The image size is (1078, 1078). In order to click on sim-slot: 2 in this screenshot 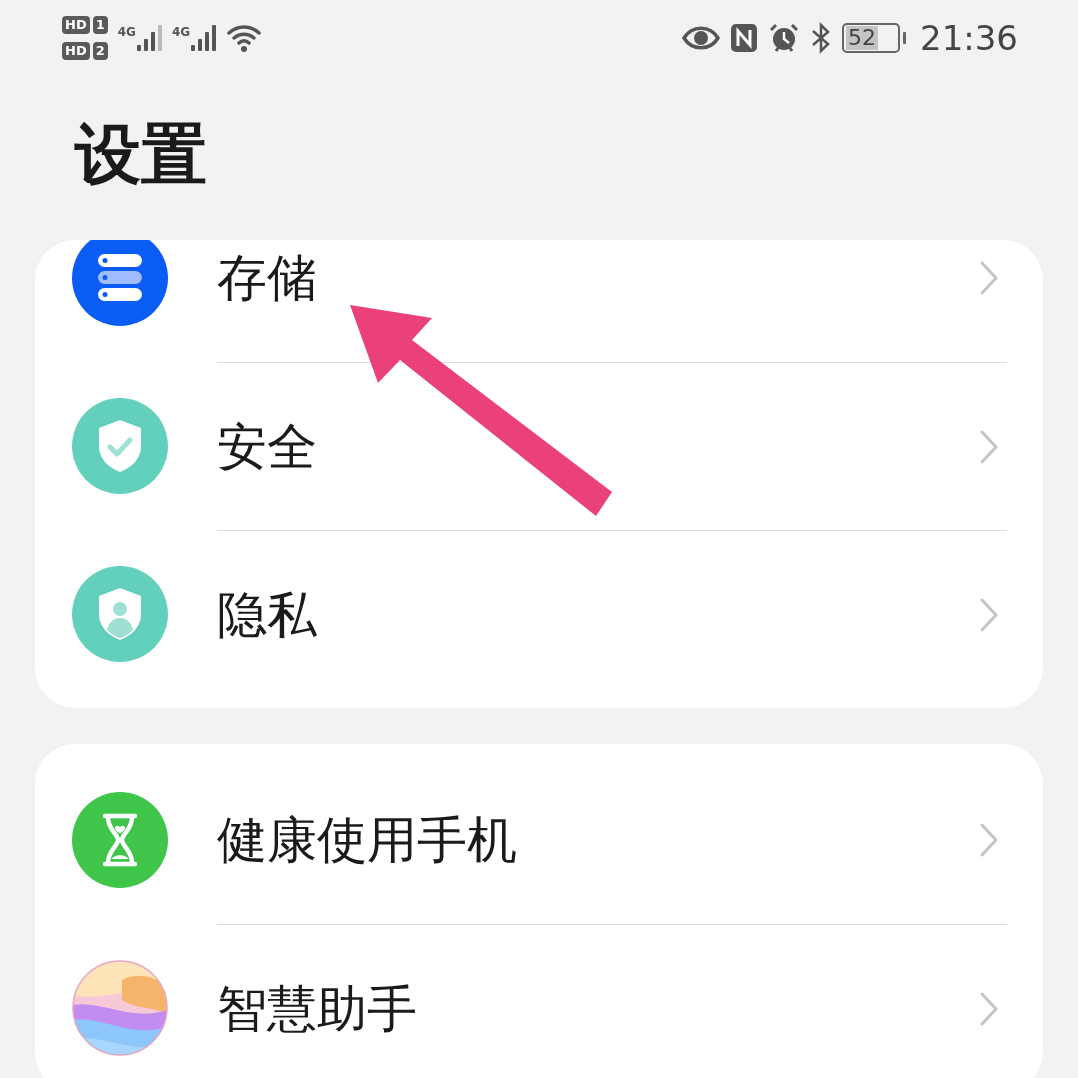, I will do `click(100, 50)`.